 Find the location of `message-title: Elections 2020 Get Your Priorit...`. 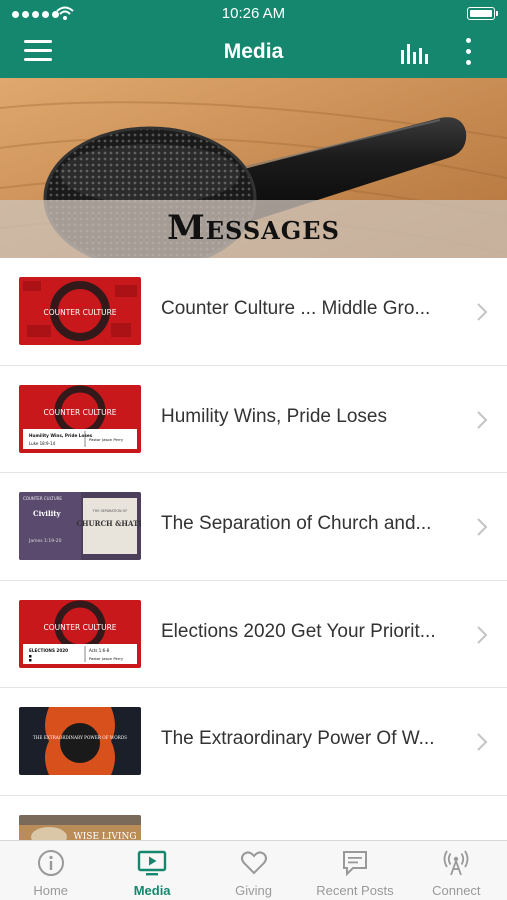

message-title: Elections 2020 Get Your Priorit... is located at coordinates (298, 631).